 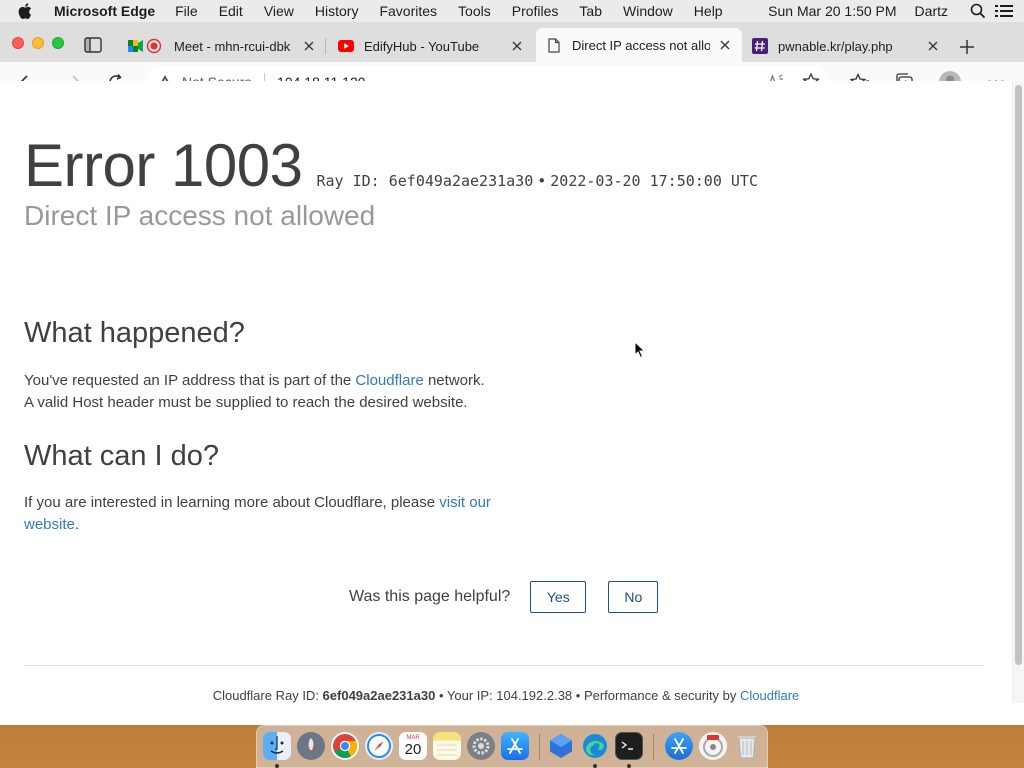 What do you see at coordinates (200, 215) in the screenshot?
I see `error-subtitle: Direct IP access not allowed` at bounding box center [200, 215].